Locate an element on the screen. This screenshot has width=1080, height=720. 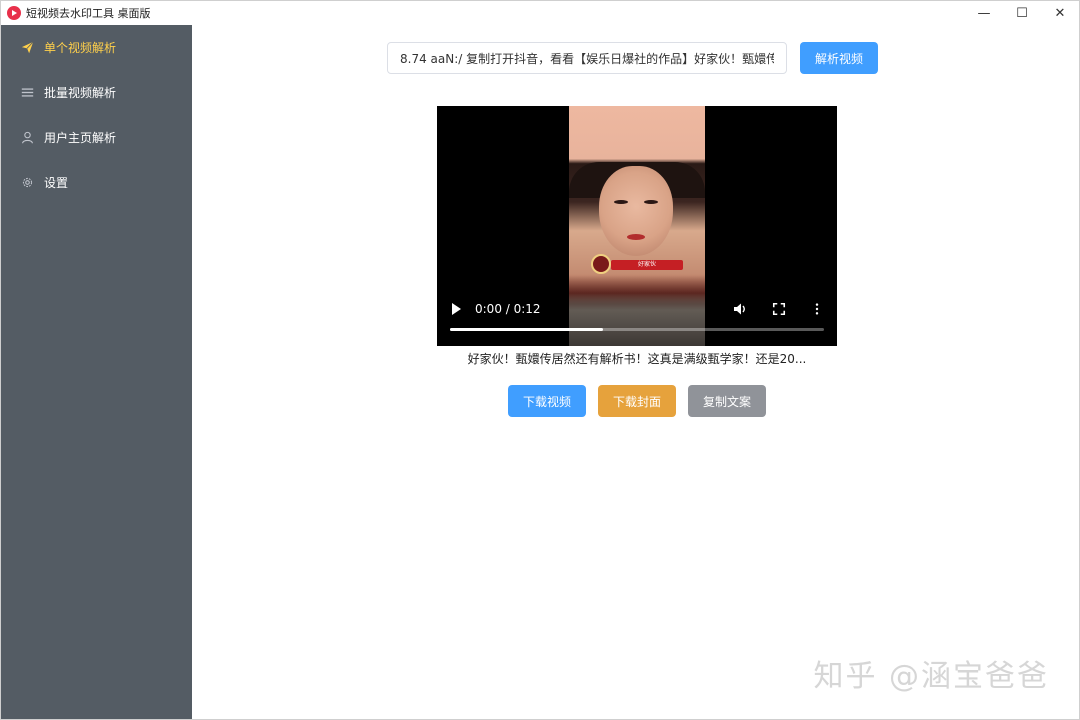
more-options-icon is located at coordinates (817, 309).